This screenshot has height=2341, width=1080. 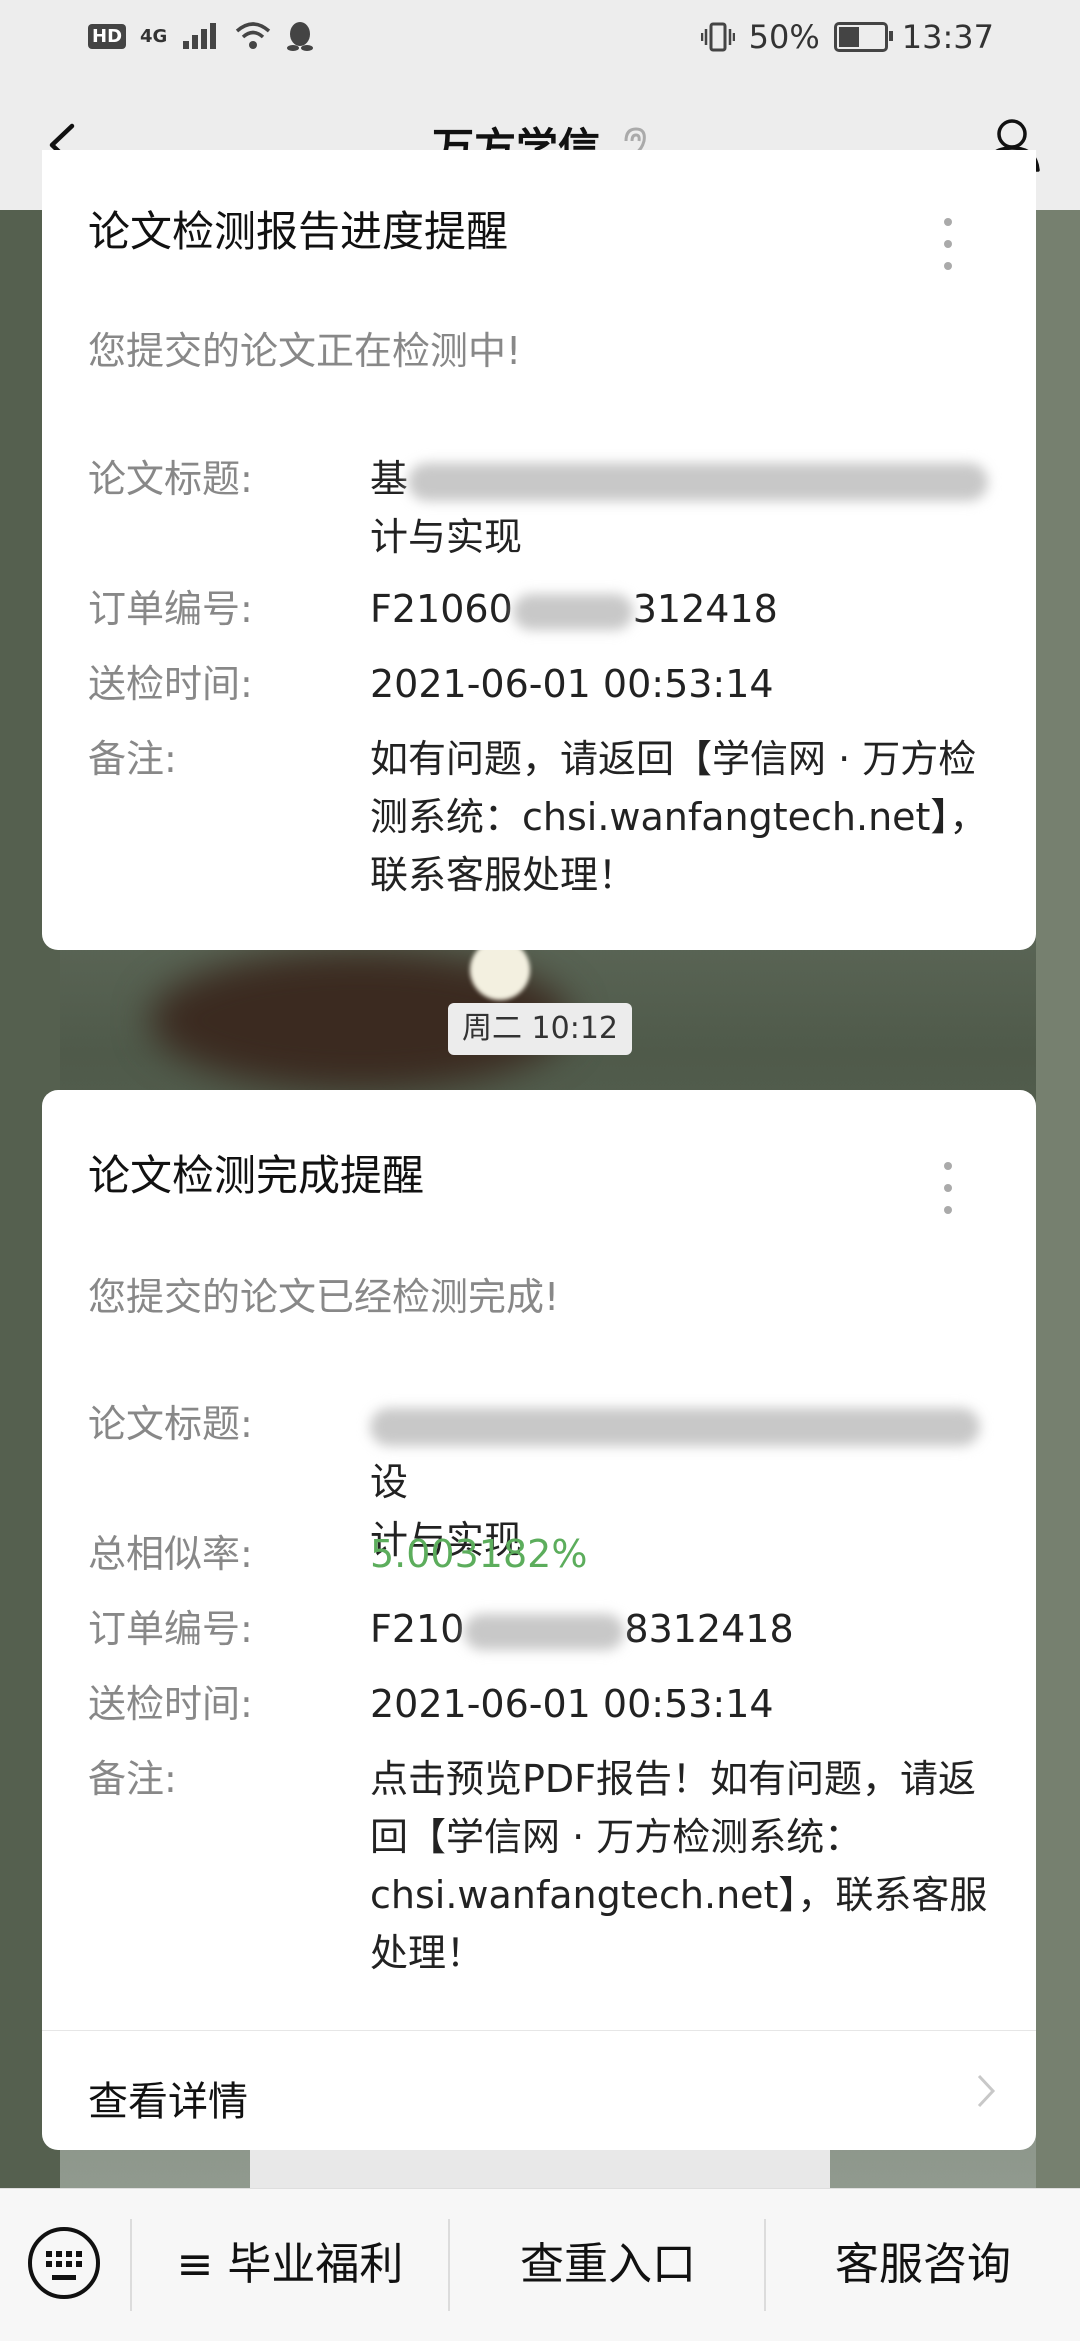 What do you see at coordinates (441, 609) in the screenshot?
I see `order-number-start: F21060` at bounding box center [441, 609].